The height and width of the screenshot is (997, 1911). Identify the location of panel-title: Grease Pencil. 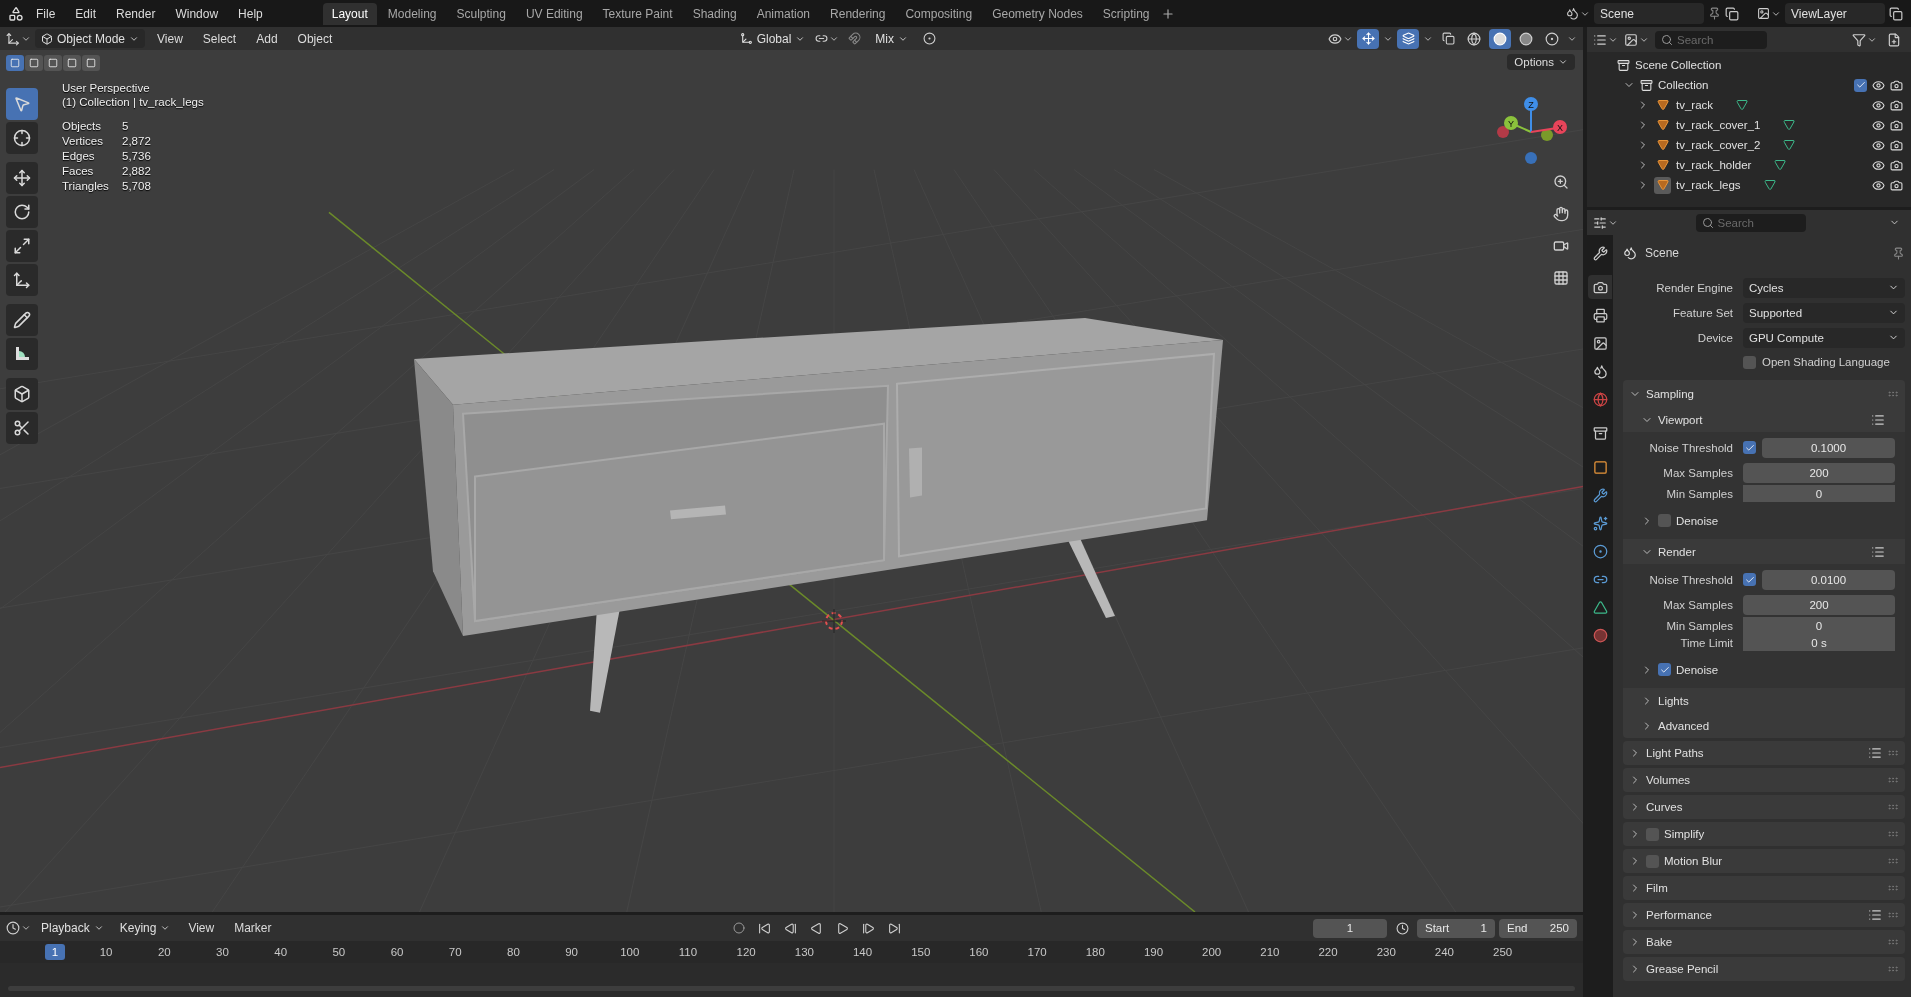
(1682, 969).